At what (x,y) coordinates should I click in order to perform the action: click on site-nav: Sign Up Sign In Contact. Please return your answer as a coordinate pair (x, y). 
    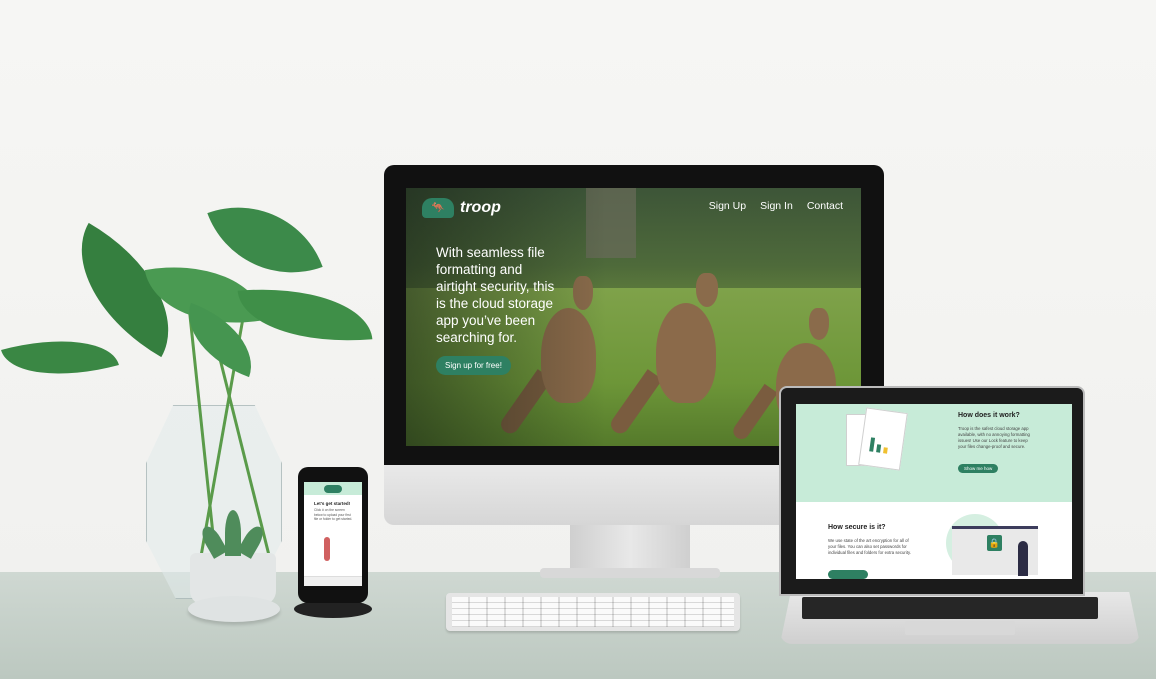
    Looking at the image, I should click on (776, 206).